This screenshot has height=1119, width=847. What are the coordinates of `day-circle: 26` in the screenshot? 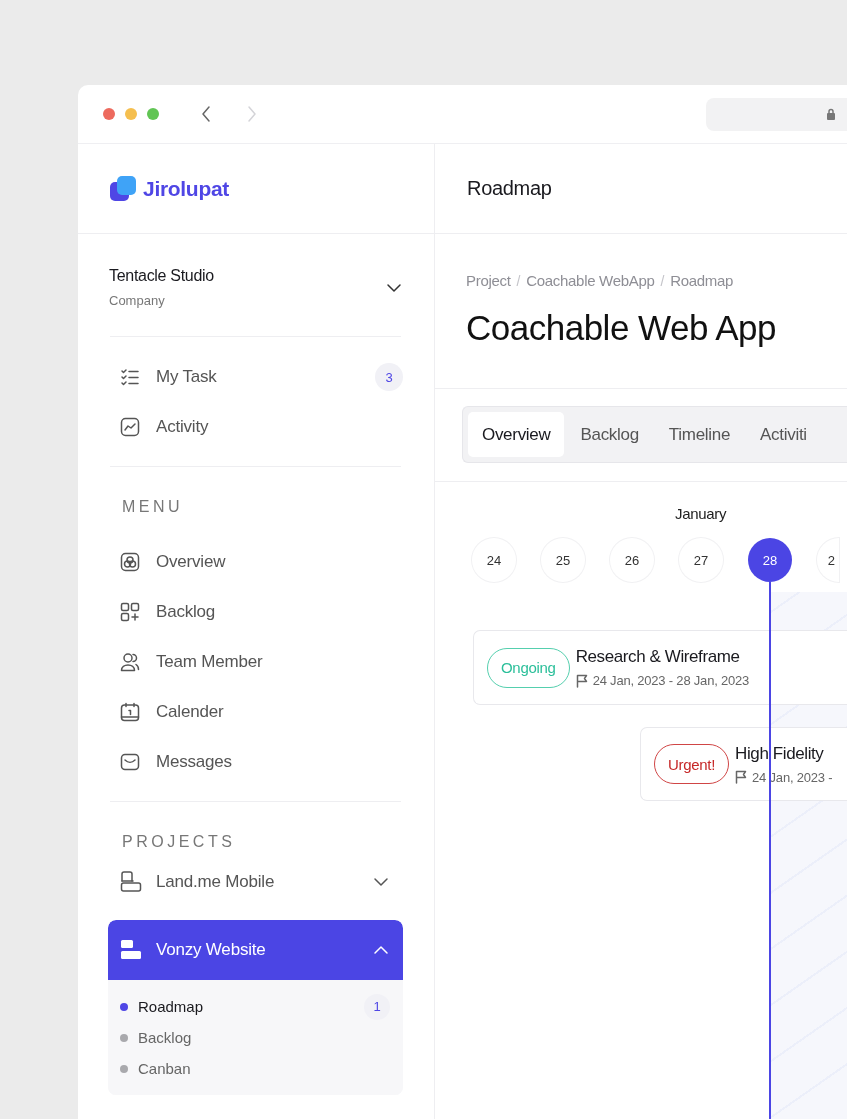 It's located at (632, 560).